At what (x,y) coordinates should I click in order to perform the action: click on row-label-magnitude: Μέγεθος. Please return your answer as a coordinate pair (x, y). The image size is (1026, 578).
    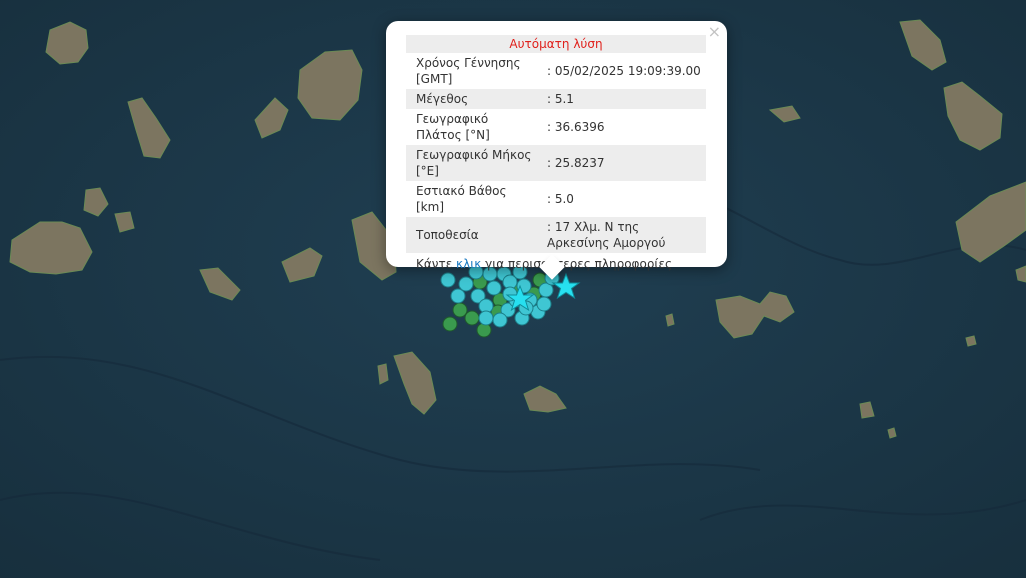
    Looking at the image, I should click on (442, 99).